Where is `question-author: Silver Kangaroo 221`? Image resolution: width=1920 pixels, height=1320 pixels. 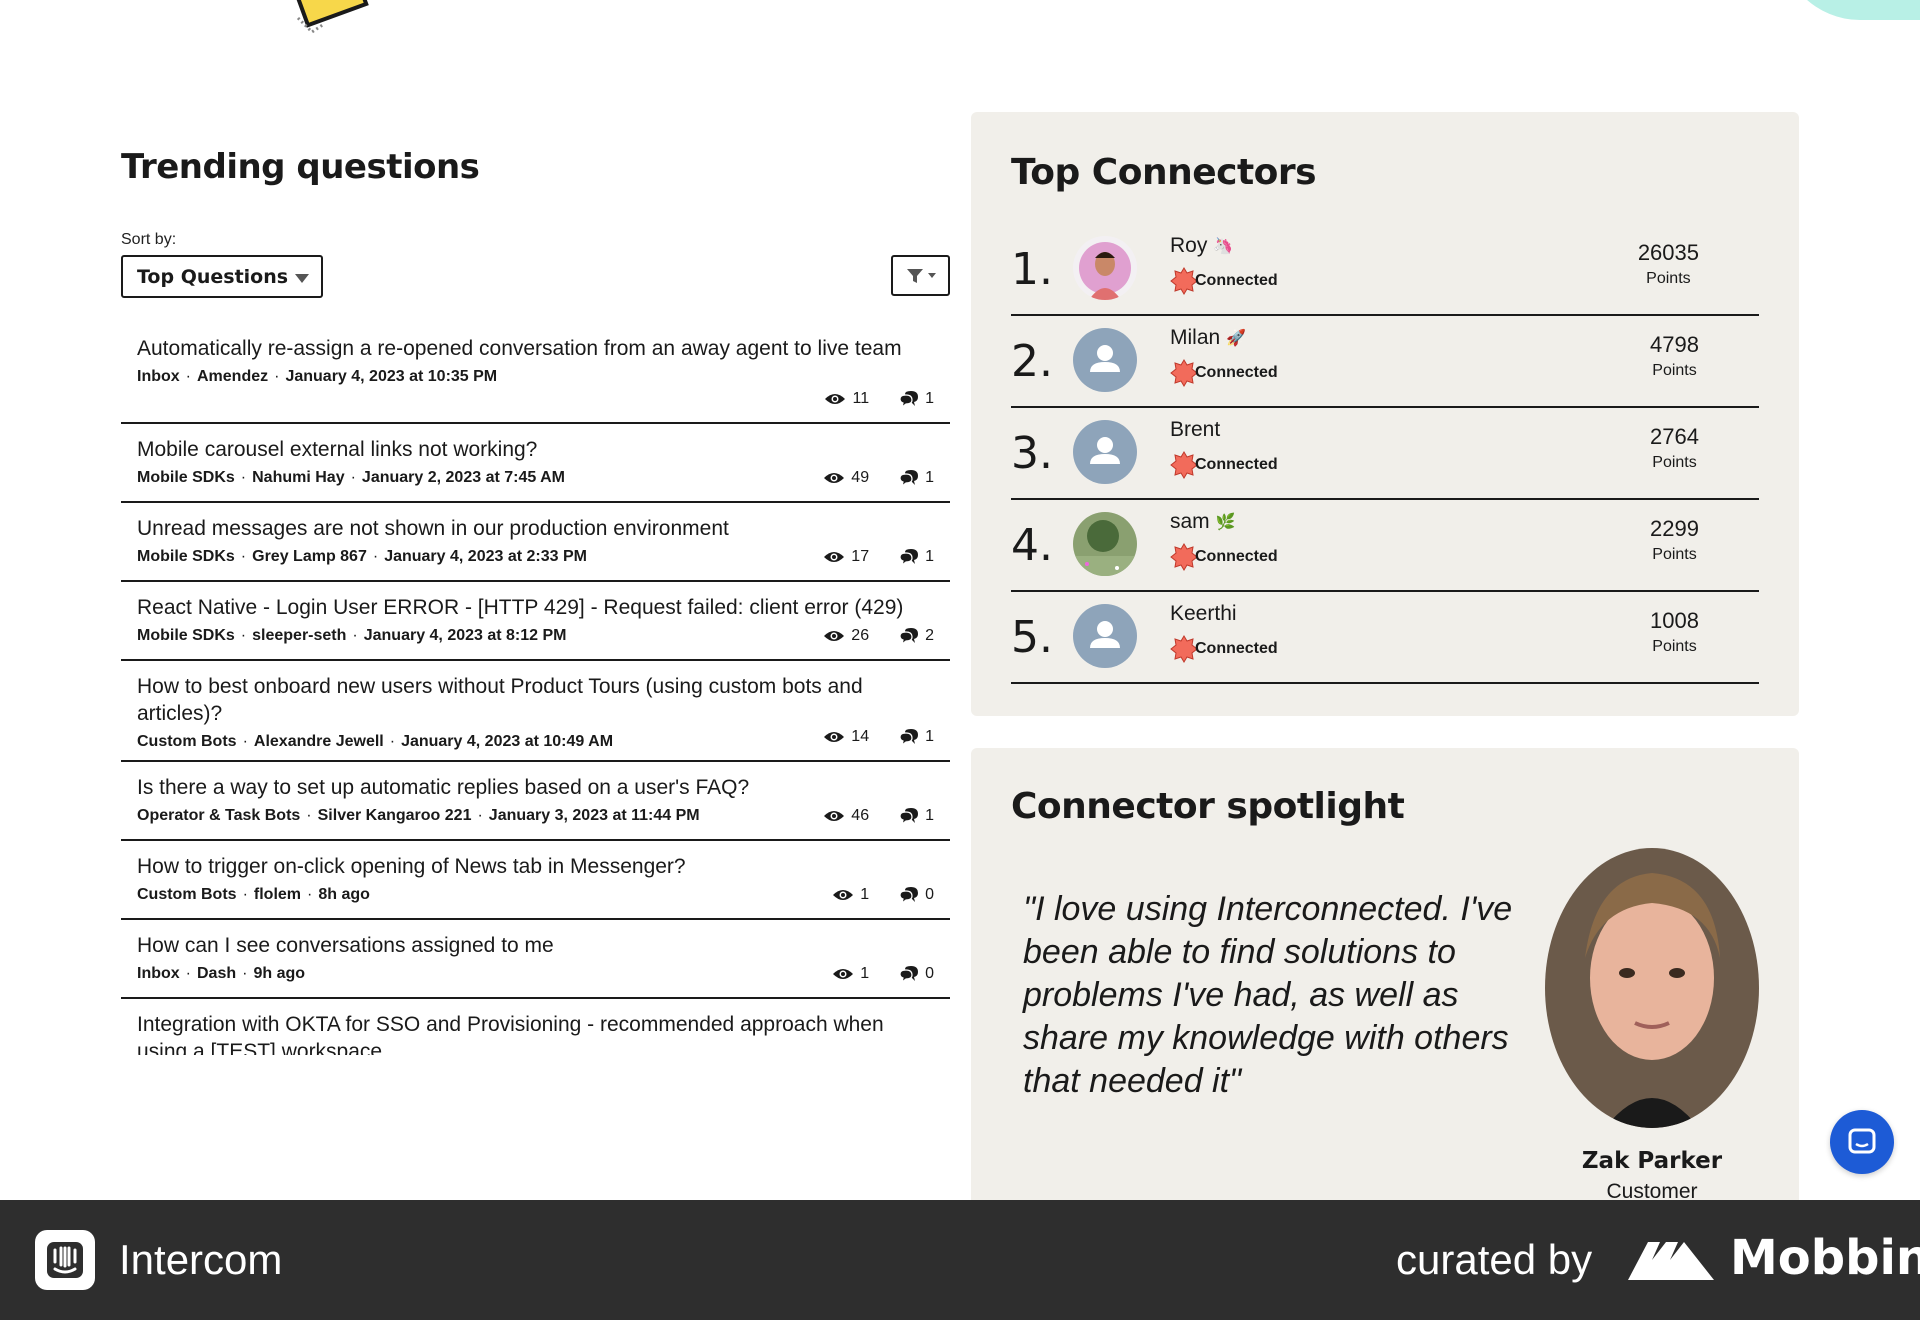 question-author: Silver Kangaroo 221 is located at coordinates (395, 816).